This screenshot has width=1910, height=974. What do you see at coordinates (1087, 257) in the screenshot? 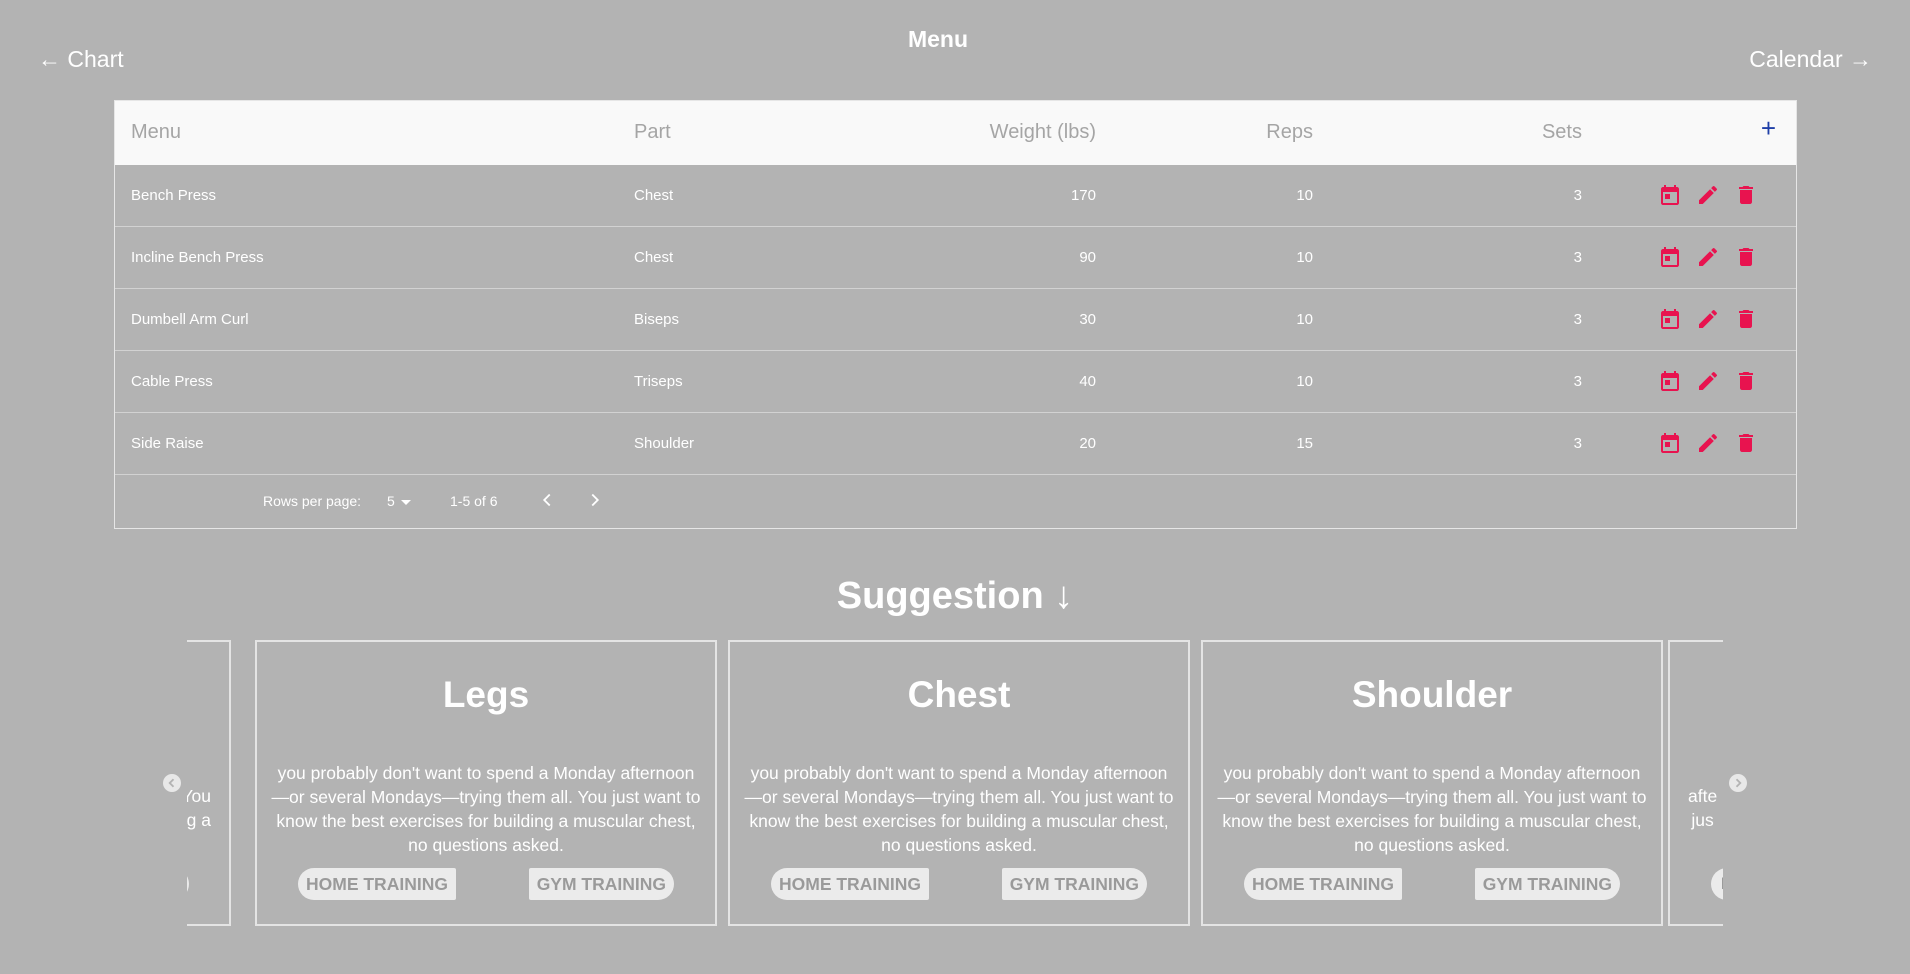
I see `cell-weight: 90` at bounding box center [1087, 257].